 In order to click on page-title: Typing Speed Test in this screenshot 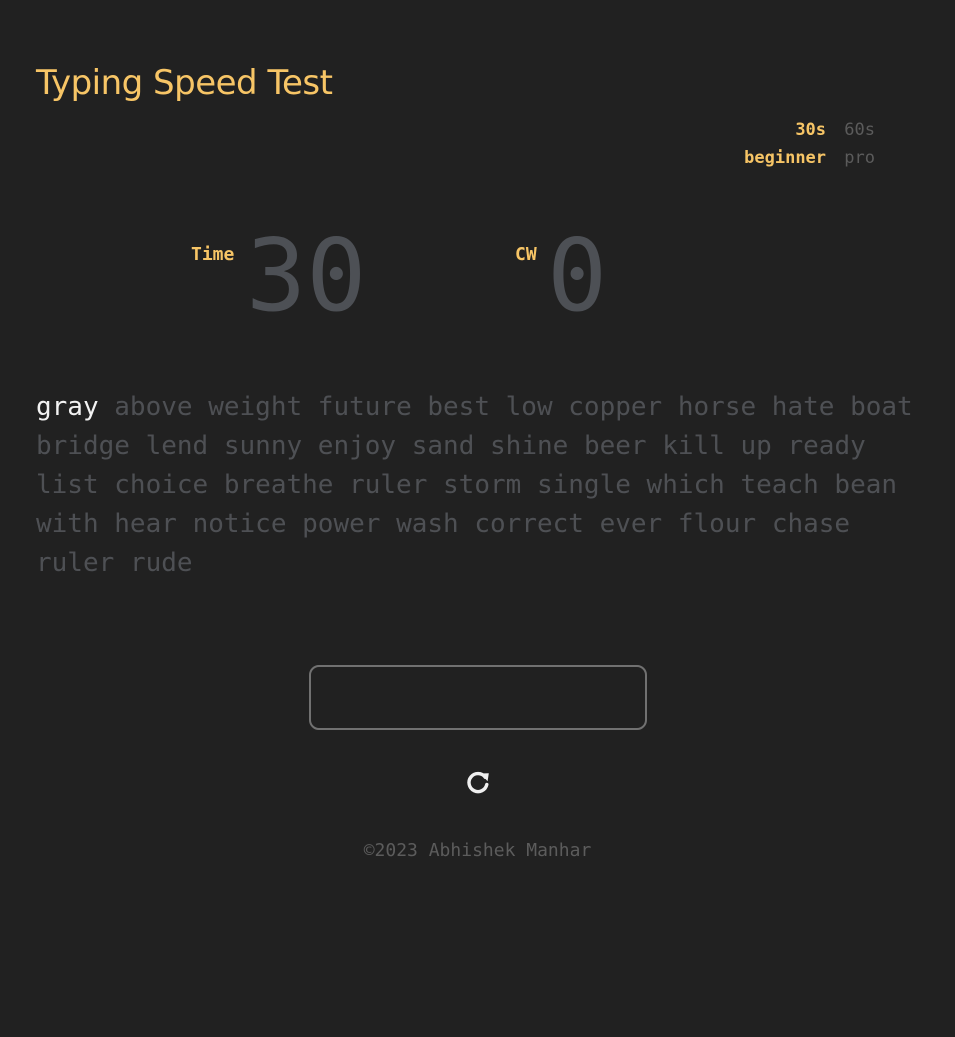, I will do `click(184, 83)`.